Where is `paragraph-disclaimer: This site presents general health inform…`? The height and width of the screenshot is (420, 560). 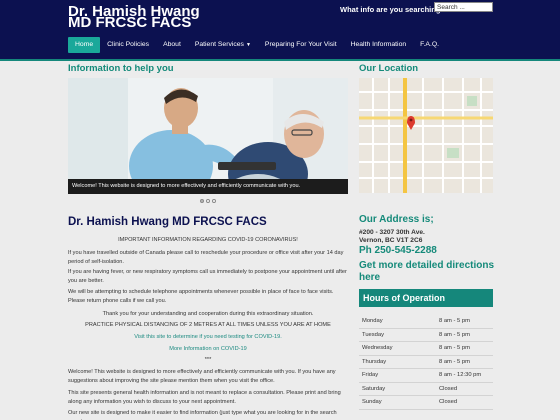 paragraph-disclaimer: This site presents general health inform… is located at coordinates (204, 397).